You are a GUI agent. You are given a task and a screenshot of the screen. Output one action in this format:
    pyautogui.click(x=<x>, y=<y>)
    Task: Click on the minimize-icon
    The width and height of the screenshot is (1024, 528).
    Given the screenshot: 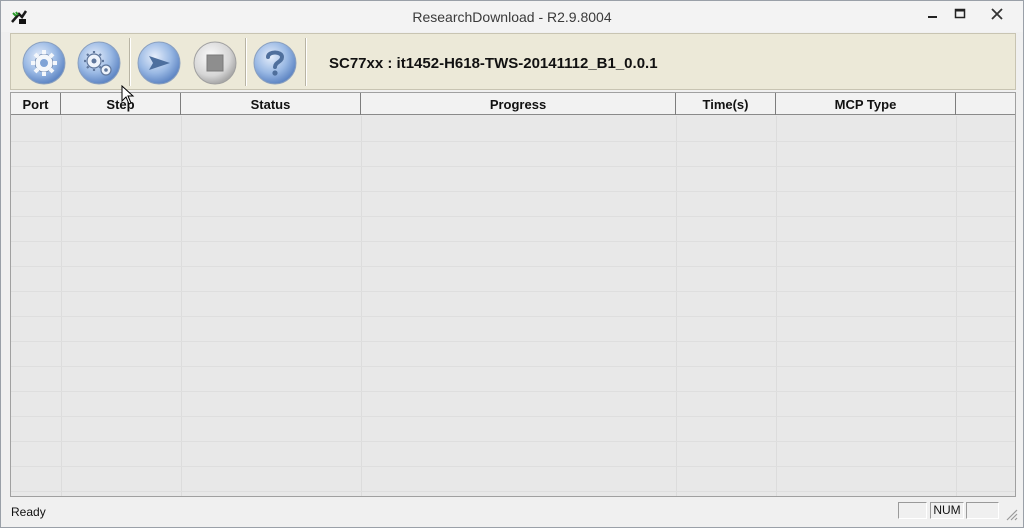 What is the action you would take?
    pyautogui.click(x=932, y=17)
    